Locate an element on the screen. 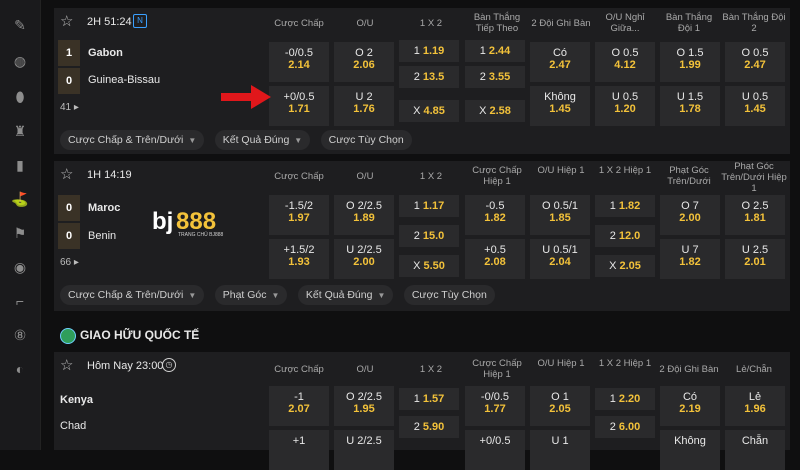 This screenshot has height=470, width=800. odds-price: 1.85 is located at coordinates (560, 218).